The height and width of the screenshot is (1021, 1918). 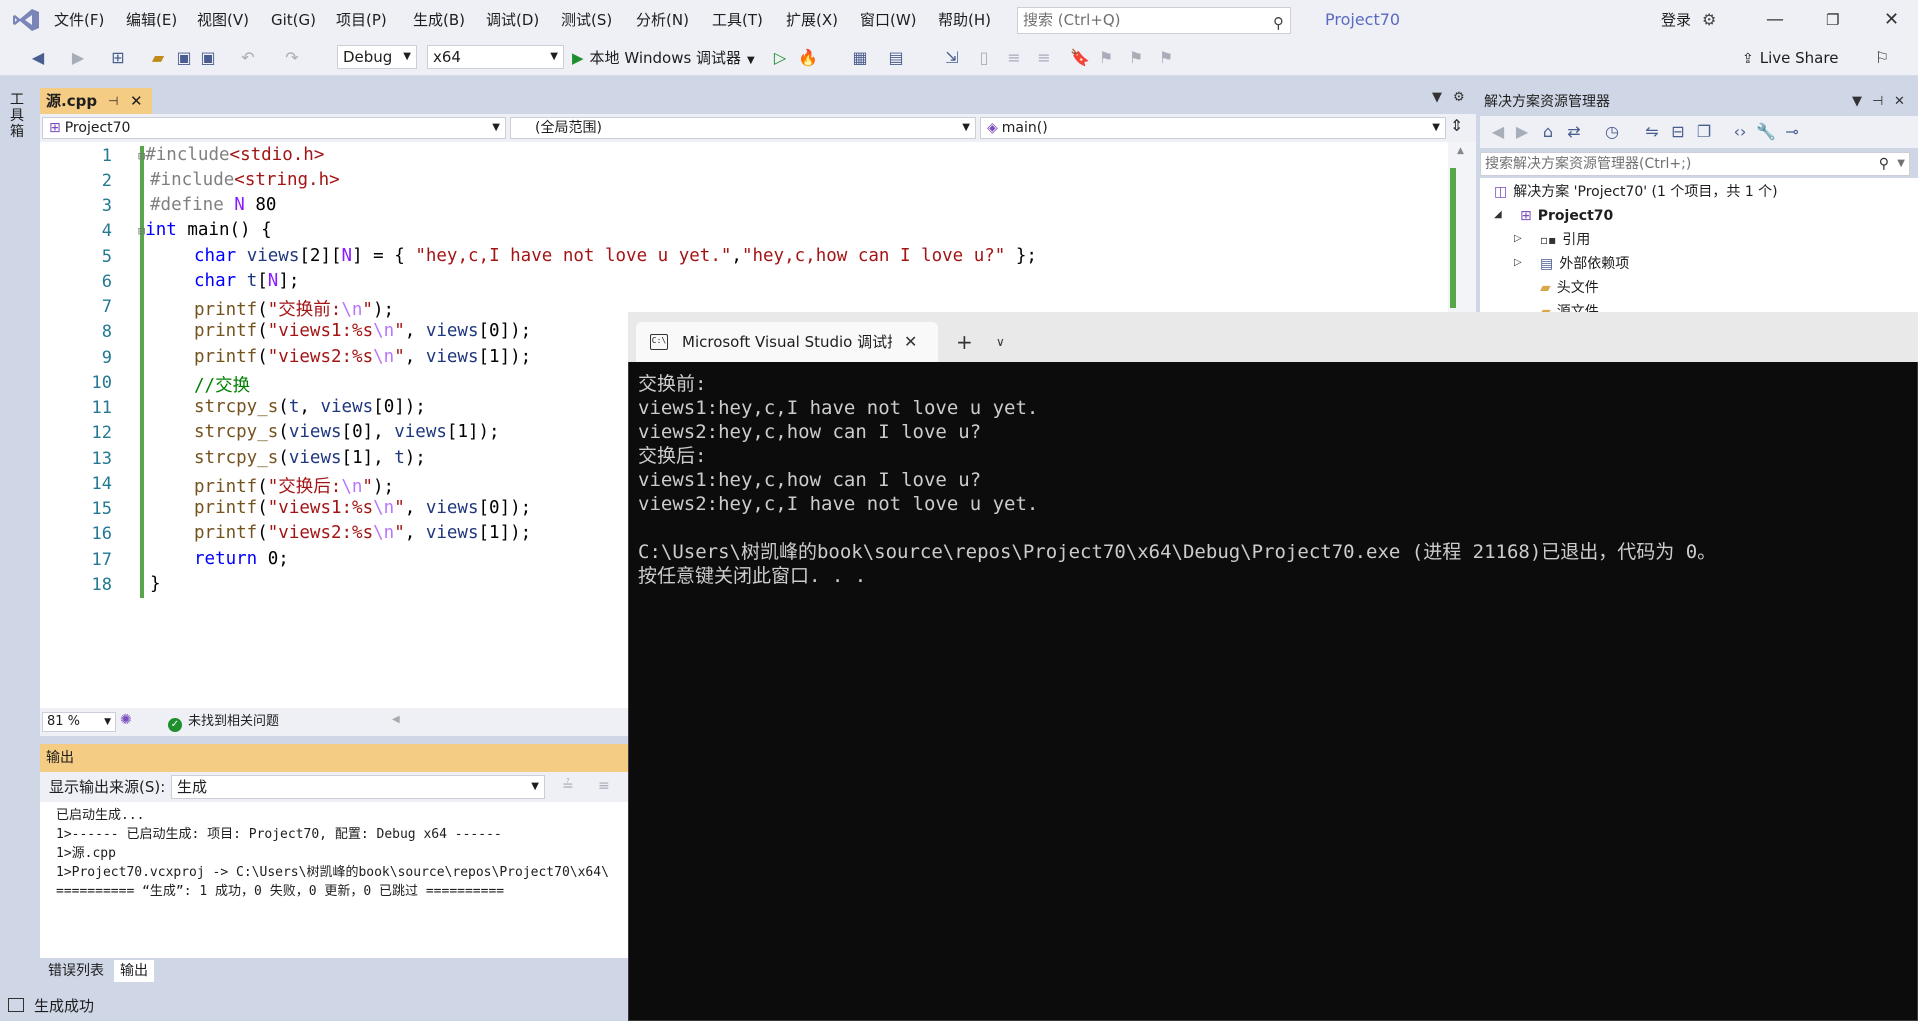 I want to click on tab-overflow-icon: ▼, so click(x=1437, y=97).